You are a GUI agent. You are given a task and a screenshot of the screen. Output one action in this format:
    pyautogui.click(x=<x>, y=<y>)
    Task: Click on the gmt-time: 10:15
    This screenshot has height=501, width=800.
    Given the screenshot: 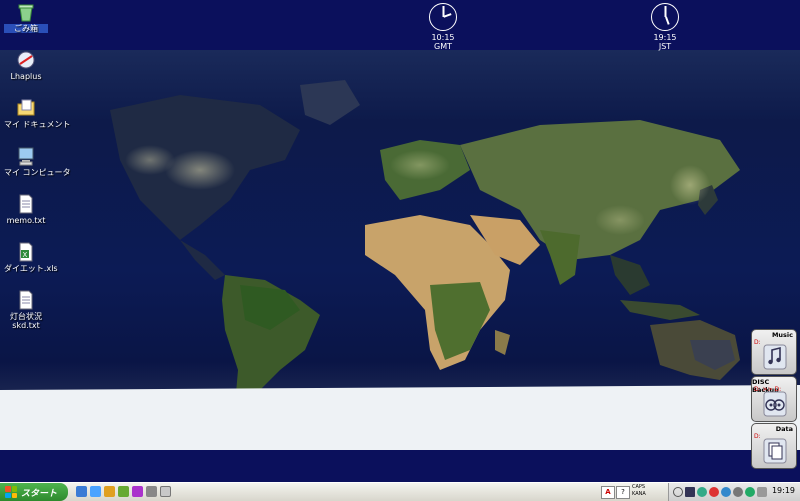 What is the action you would take?
    pyautogui.click(x=443, y=37)
    